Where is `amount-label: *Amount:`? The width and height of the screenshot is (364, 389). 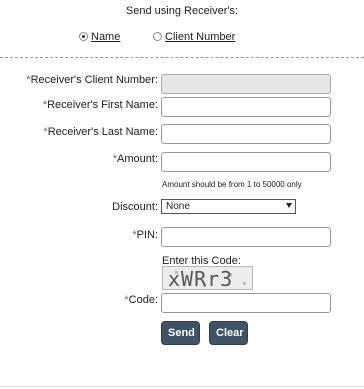
amount-label: *Amount: is located at coordinates (135, 159).